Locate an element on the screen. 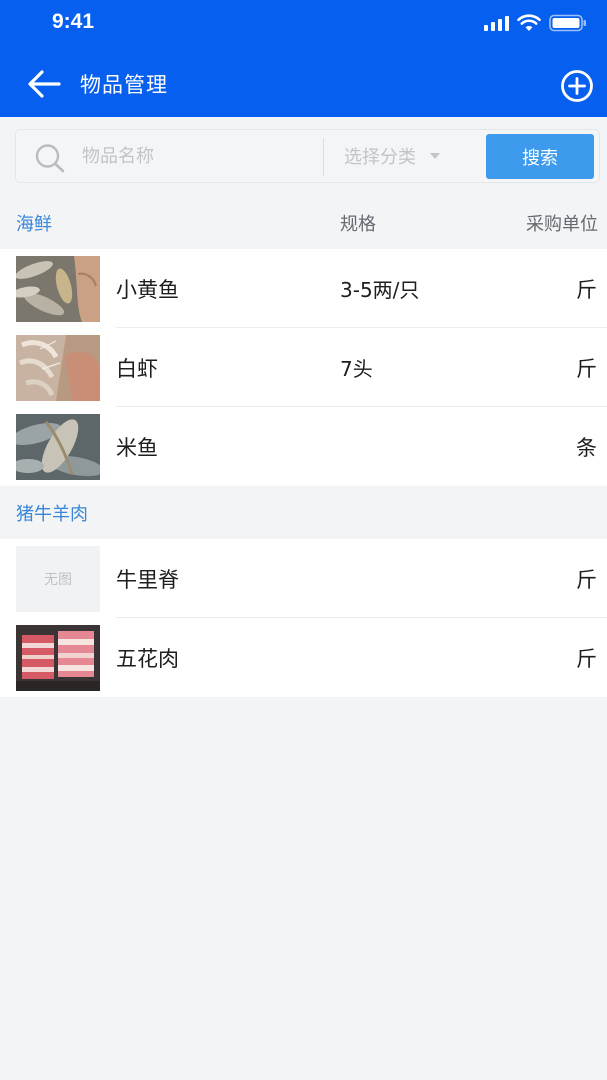 Image resolution: width=607 pixels, height=1080 pixels. item-thumbnail-placeholder: 无图 is located at coordinates (58, 579).